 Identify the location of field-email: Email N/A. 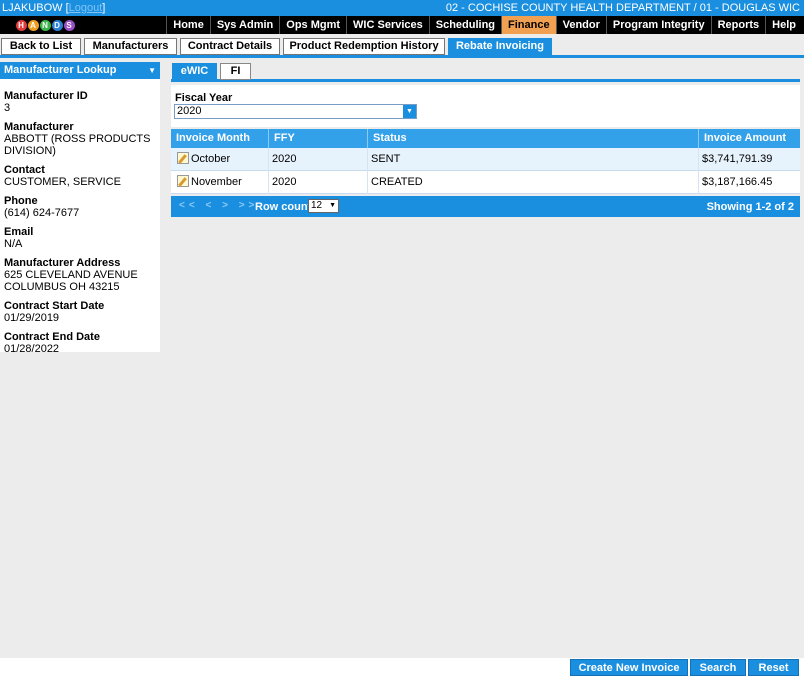
(80, 238).